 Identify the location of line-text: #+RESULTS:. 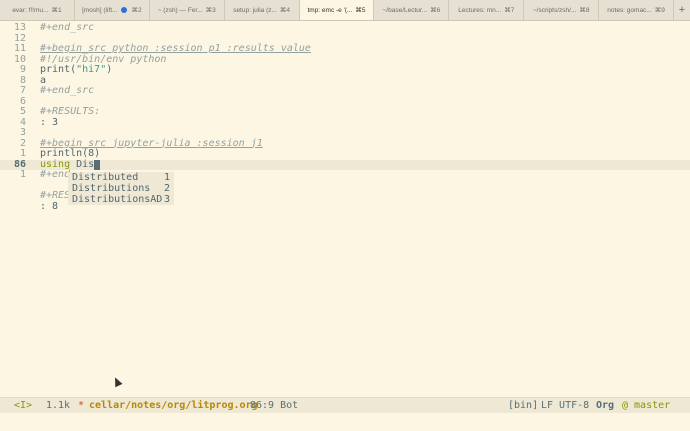
(70, 111).